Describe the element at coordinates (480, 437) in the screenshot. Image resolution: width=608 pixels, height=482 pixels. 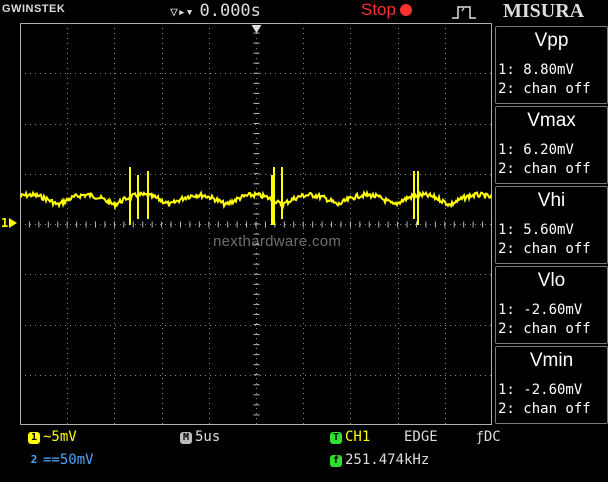
I see `edge-icon: ƒ` at that location.